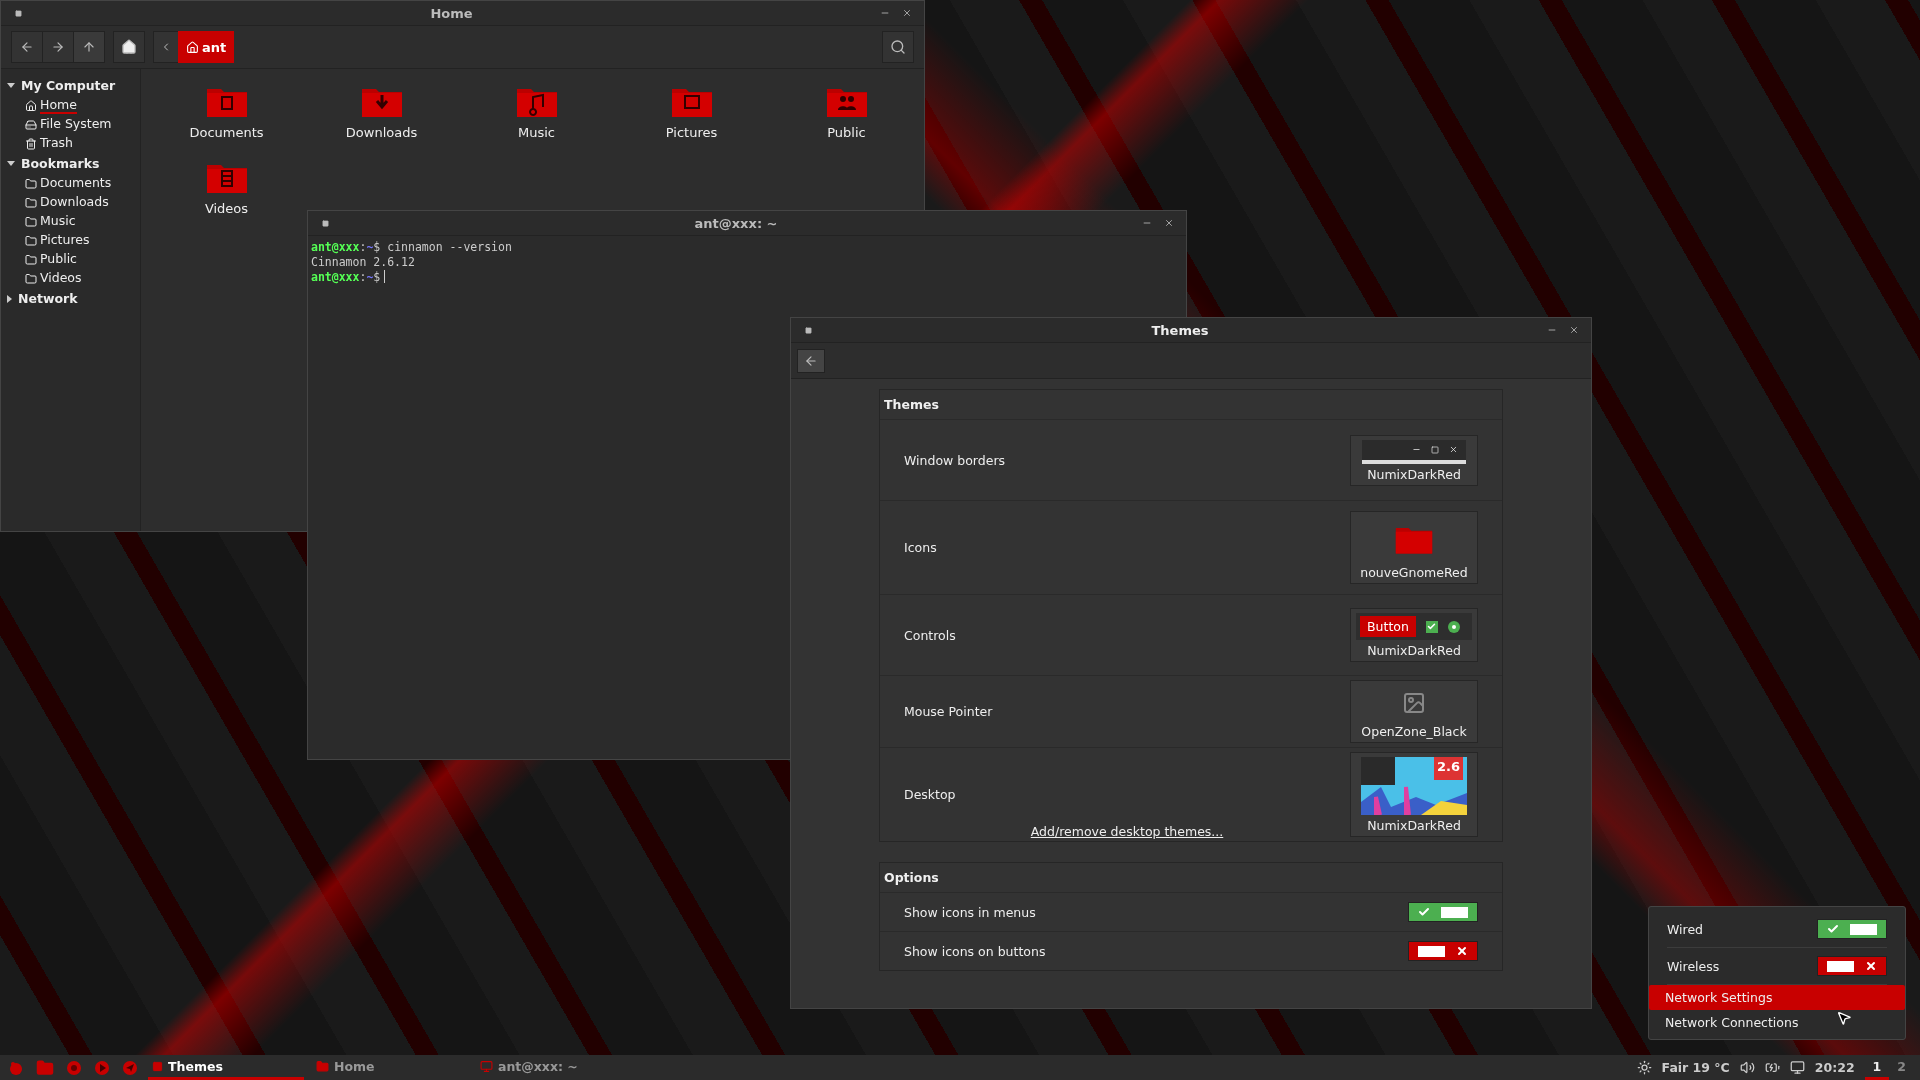 The height and width of the screenshot is (1080, 1920). Describe the element at coordinates (691, 132) in the screenshot. I see `file-label: Pictures` at that location.